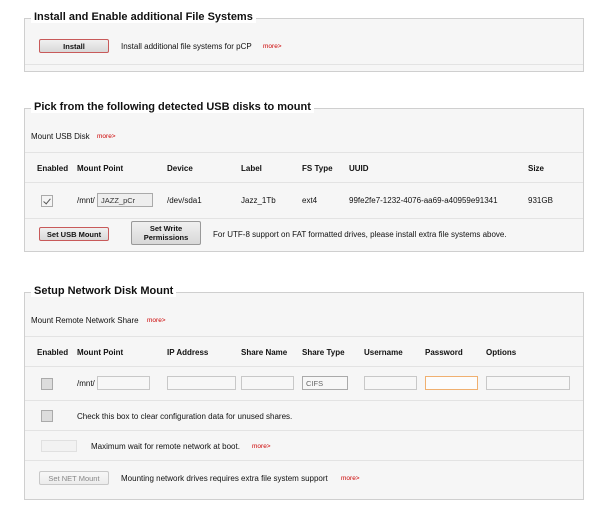 This screenshot has width=600, height=515. I want to click on wait-seconds-input, so click(59, 446).